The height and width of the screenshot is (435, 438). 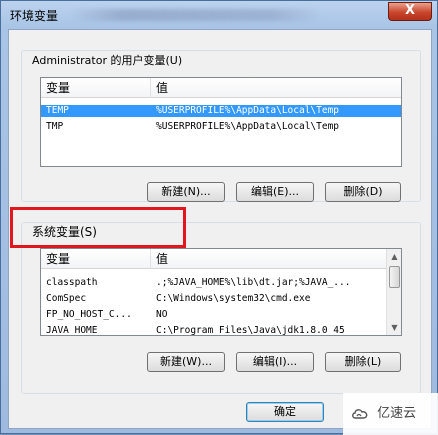 I want to click on title-bar: 环境变量 X, so click(x=219, y=15).